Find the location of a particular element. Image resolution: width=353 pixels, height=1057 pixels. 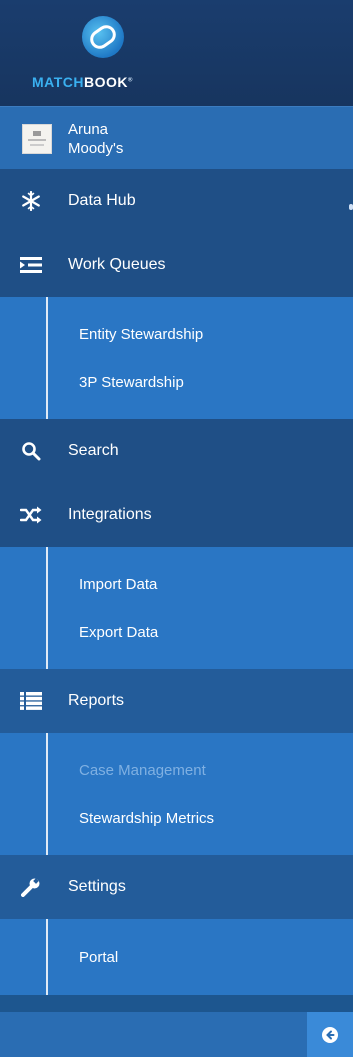

user-org: Moody's is located at coordinates (96, 148).